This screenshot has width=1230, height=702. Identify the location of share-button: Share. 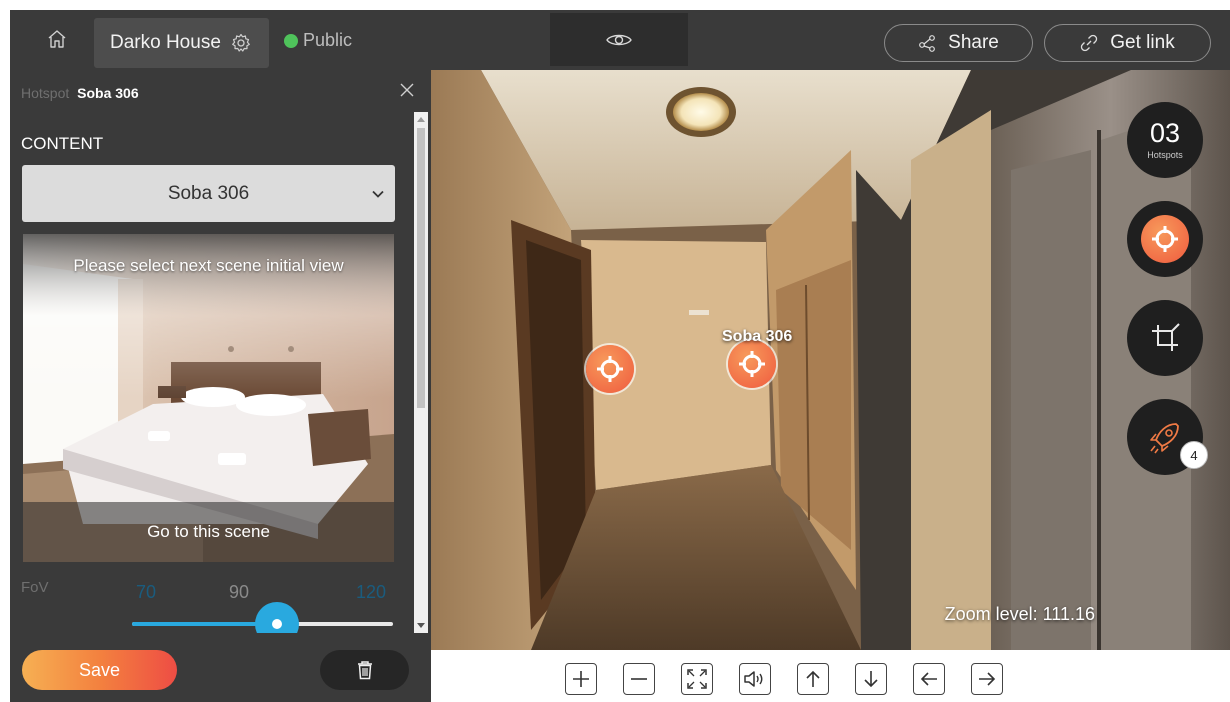
(958, 43).